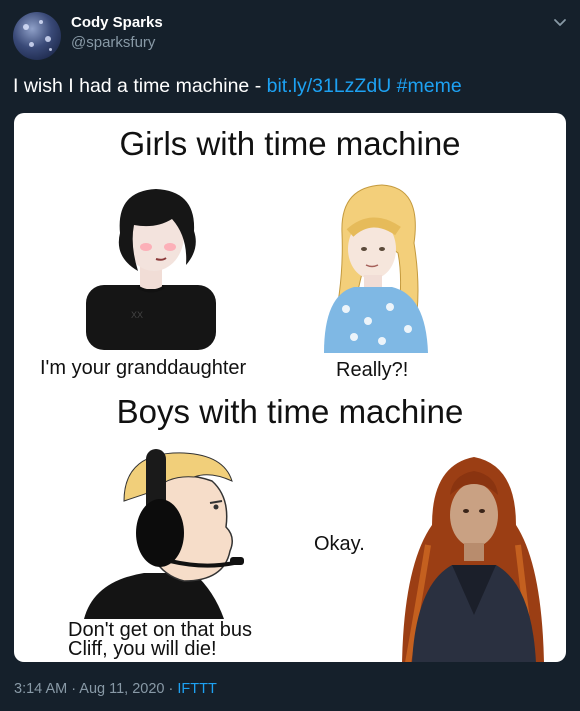 Image resolution: width=580 pixels, height=711 pixels. What do you see at coordinates (429, 86) in the screenshot?
I see `hashtag-link: #meme` at bounding box center [429, 86].